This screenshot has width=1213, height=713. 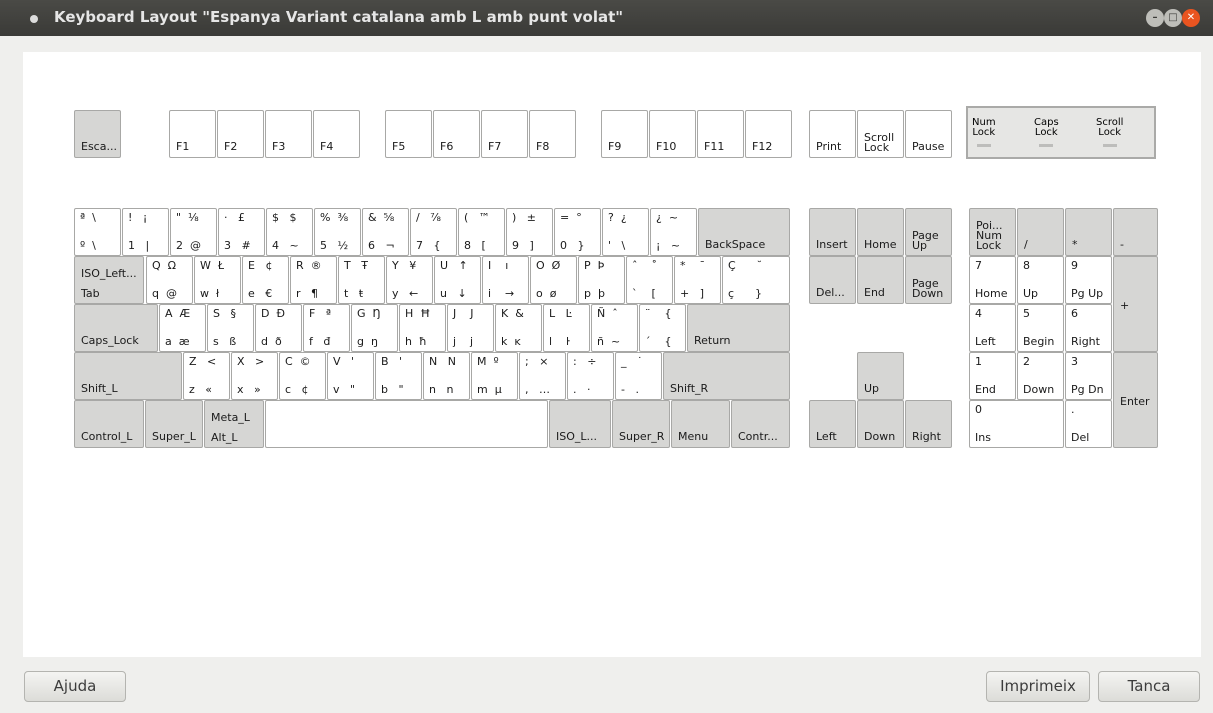 What do you see at coordinates (1135, 232) in the screenshot?
I see `key-kpsub: -` at bounding box center [1135, 232].